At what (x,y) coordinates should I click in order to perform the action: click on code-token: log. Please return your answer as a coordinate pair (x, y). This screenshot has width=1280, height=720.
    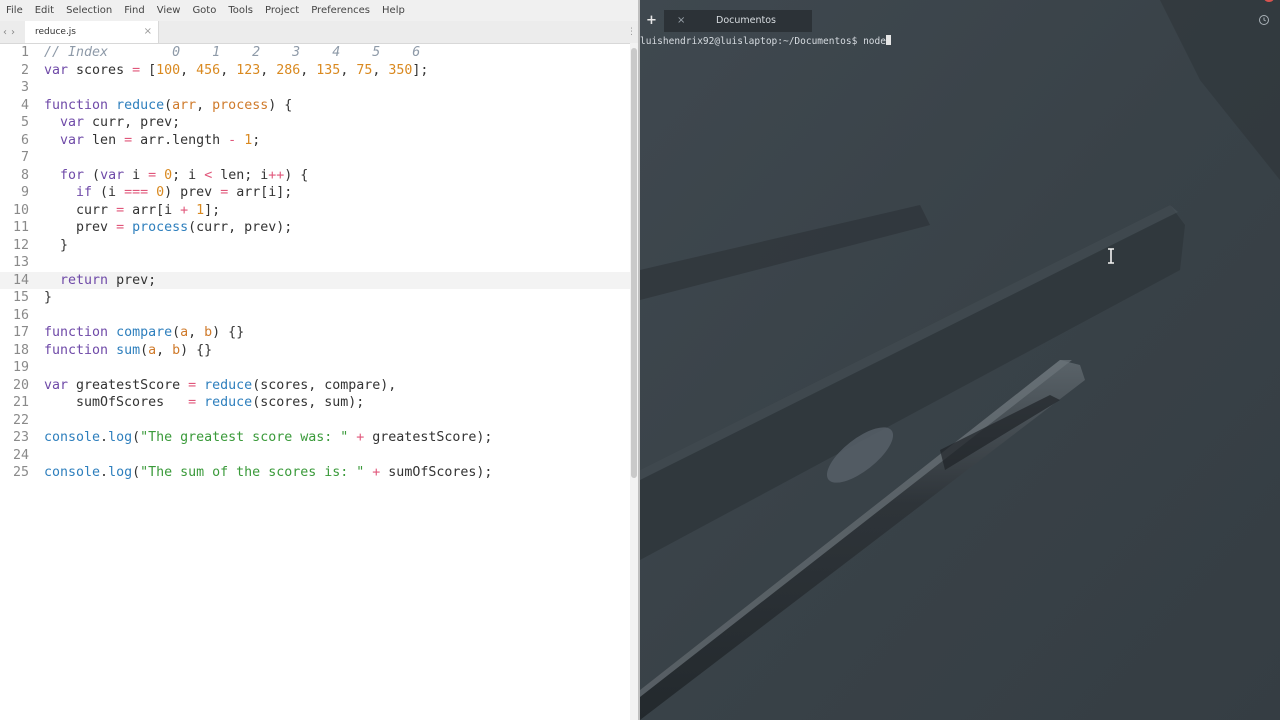
    Looking at the image, I should click on (120, 437).